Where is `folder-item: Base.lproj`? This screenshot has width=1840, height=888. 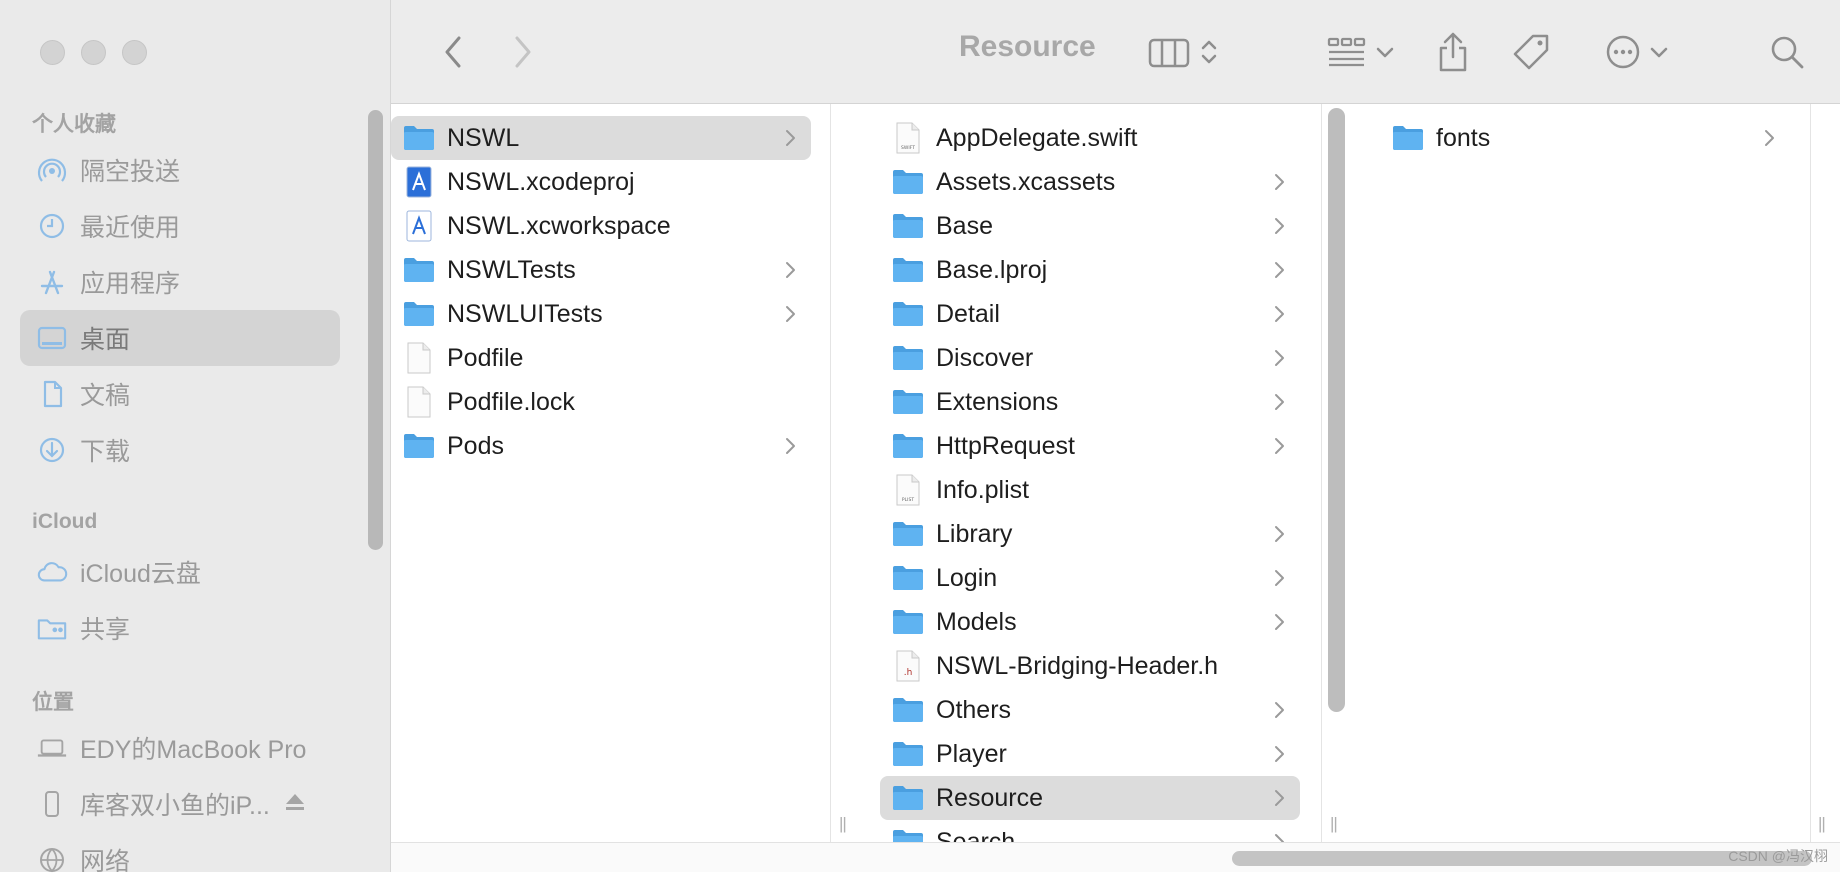 folder-item: Base.lproj is located at coordinates (1090, 270).